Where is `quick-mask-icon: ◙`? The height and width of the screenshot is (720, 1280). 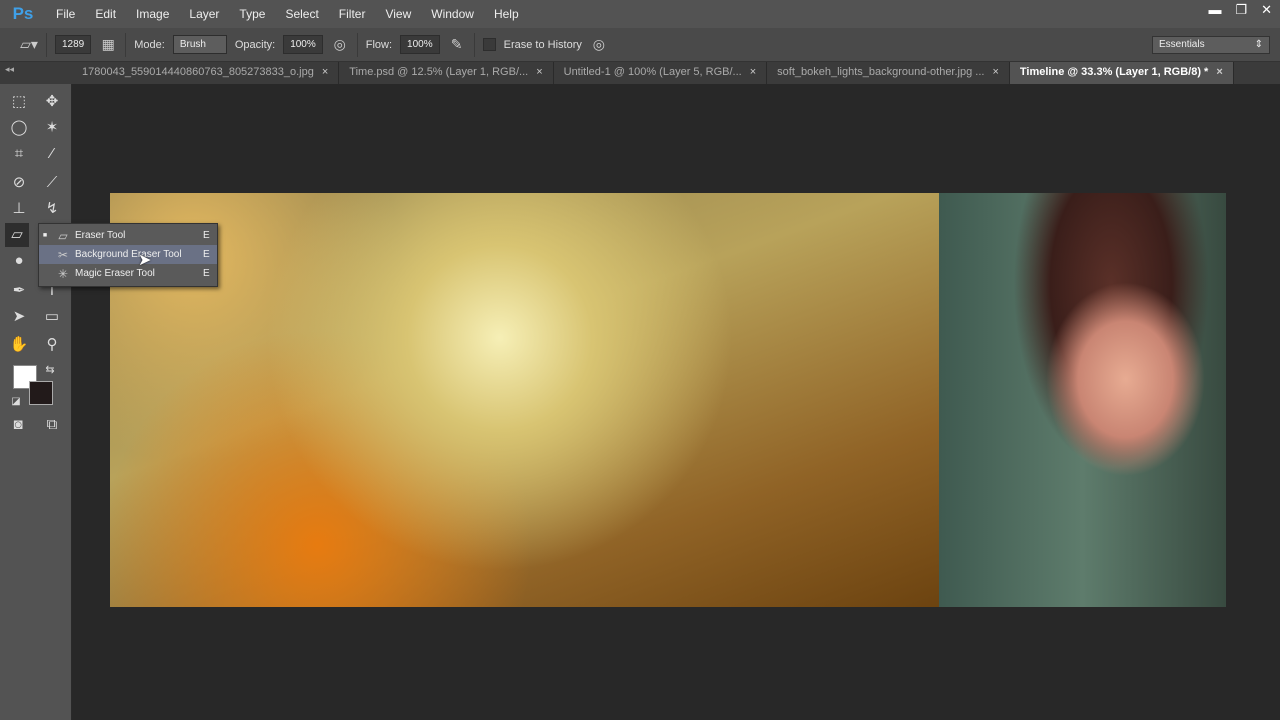 quick-mask-icon: ◙ is located at coordinates (18, 425).